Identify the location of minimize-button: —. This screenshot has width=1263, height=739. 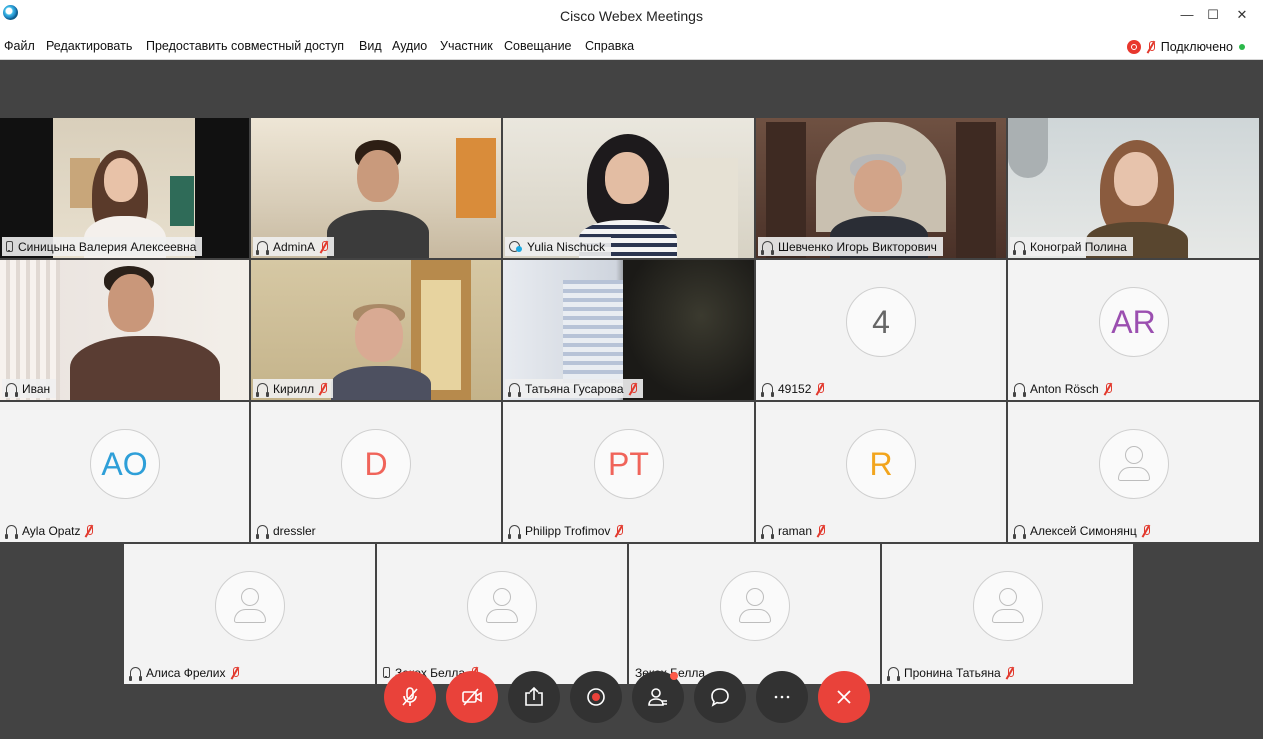
(1187, 15).